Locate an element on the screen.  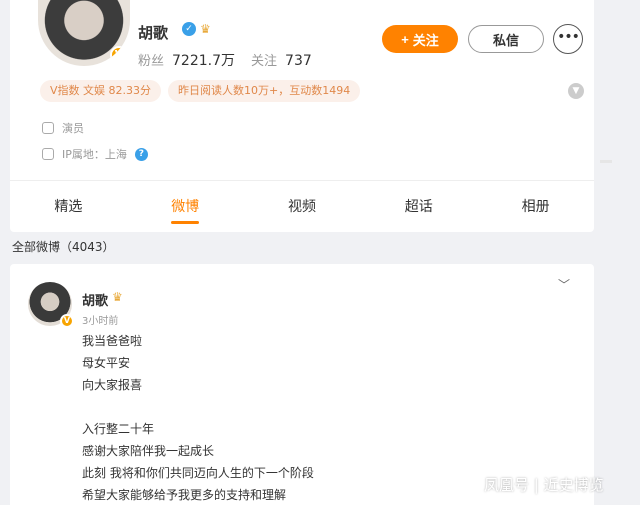
avatar: V is located at coordinates (84, 33).